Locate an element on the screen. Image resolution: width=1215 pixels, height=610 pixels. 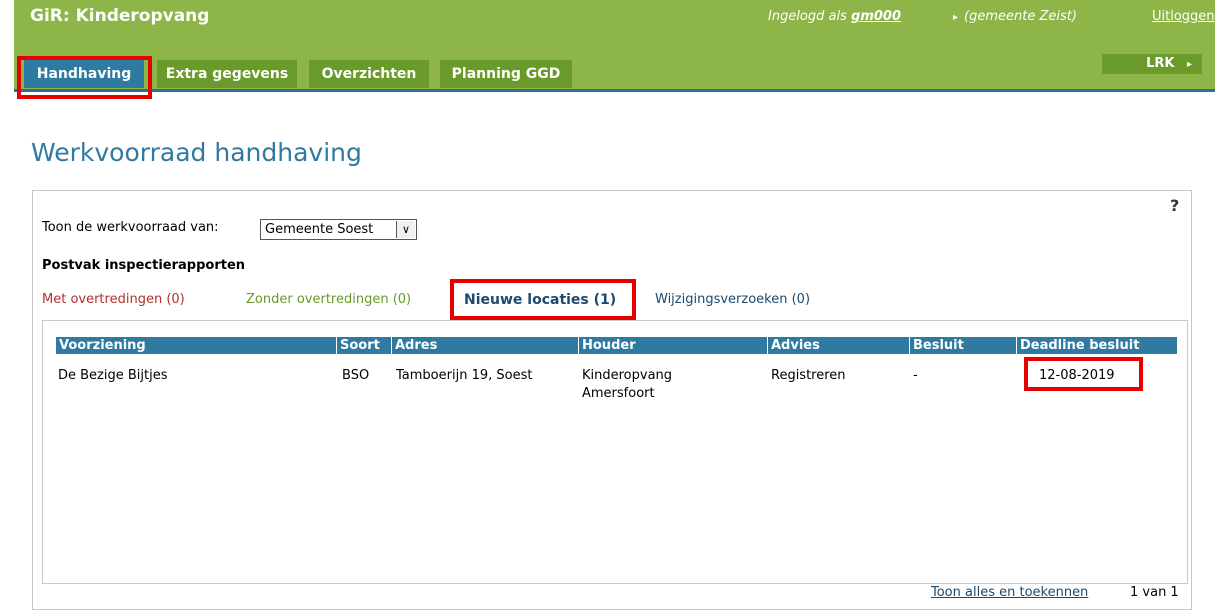
login-info: Ingelogd als gm000 is located at coordinates (834, 16).